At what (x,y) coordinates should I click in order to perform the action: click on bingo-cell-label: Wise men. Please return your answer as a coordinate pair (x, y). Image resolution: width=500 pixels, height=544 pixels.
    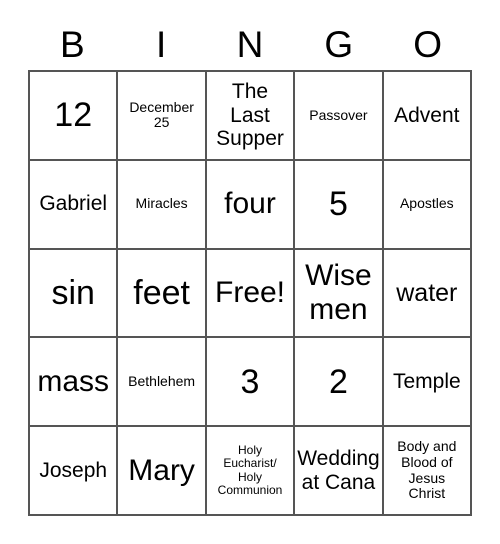
    Looking at the image, I should click on (338, 292).